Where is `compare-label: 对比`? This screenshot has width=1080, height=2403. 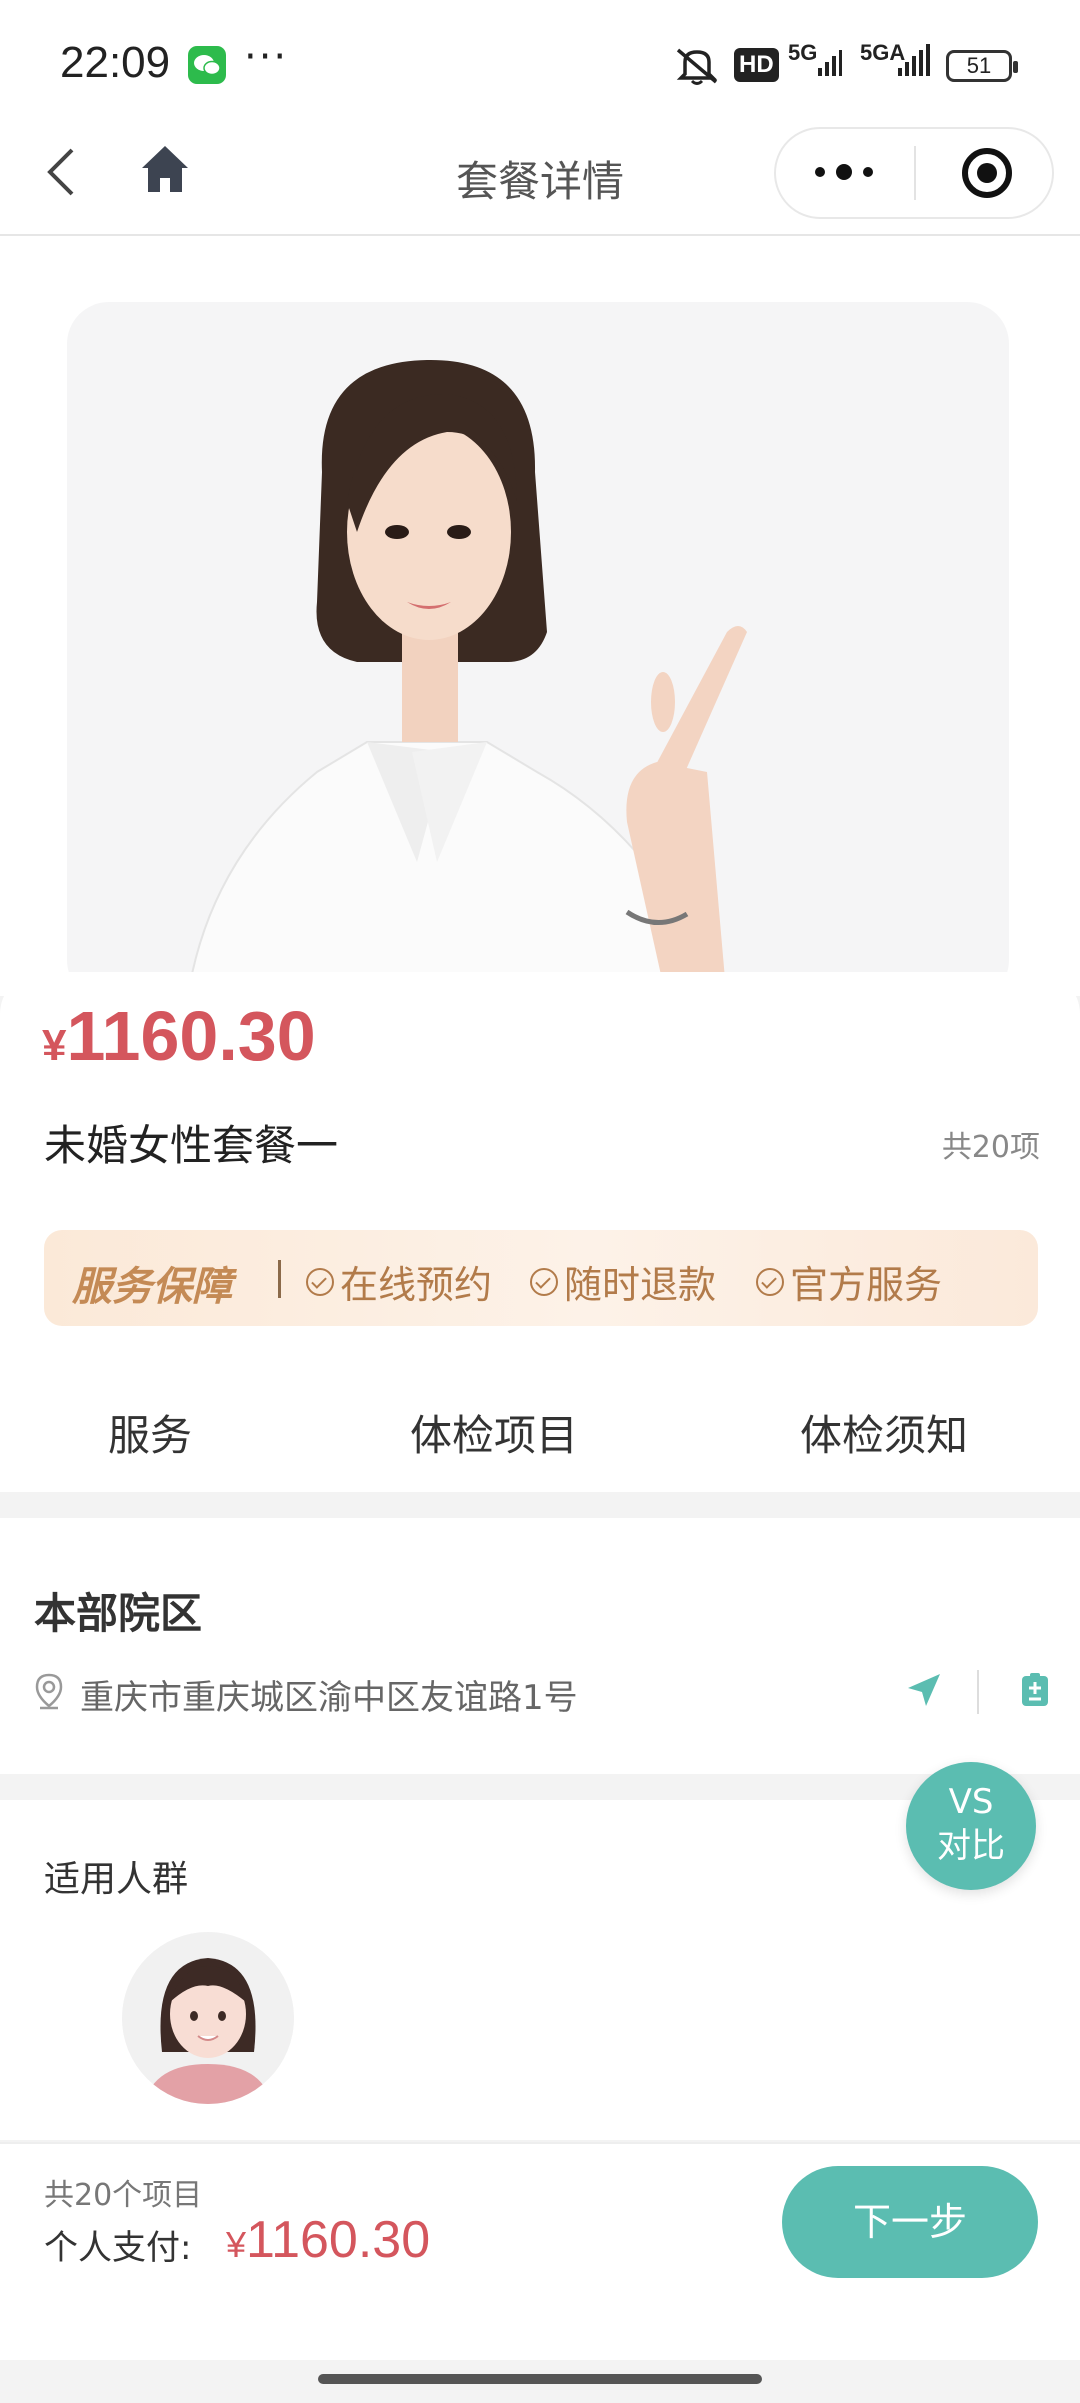 compare-label: 对比 is located at coordinates (971, 1846).